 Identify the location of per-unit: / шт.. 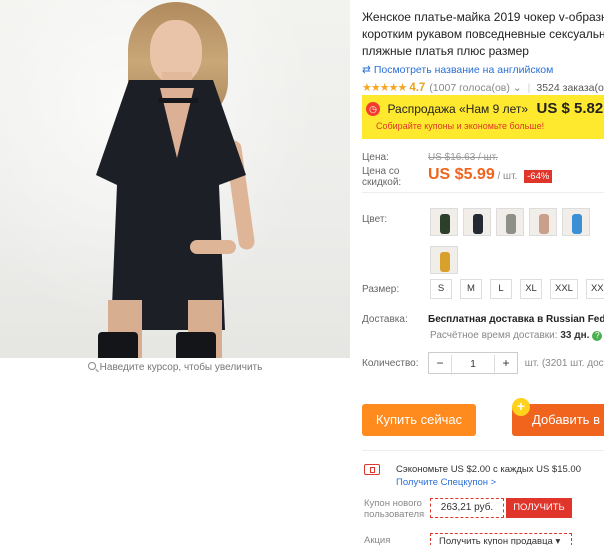
(507, 176).